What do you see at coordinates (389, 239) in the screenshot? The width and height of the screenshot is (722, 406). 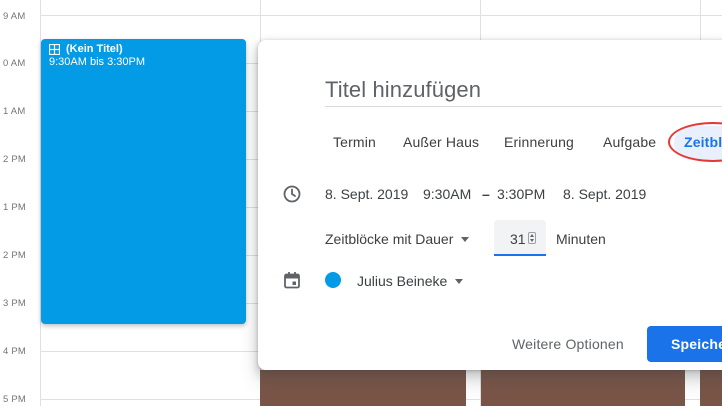 I see `block-type-label: Zeitblöcke mit Dauer` at bounding box center [389, 239].